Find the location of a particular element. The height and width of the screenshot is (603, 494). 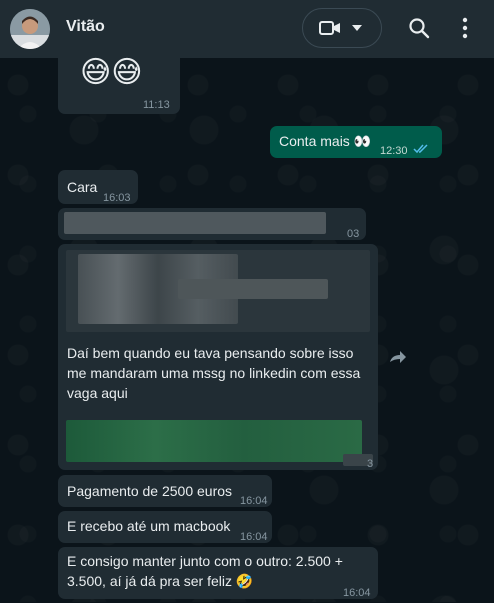

message-text-line: vaga aqui is located at coordinates (97, 393).